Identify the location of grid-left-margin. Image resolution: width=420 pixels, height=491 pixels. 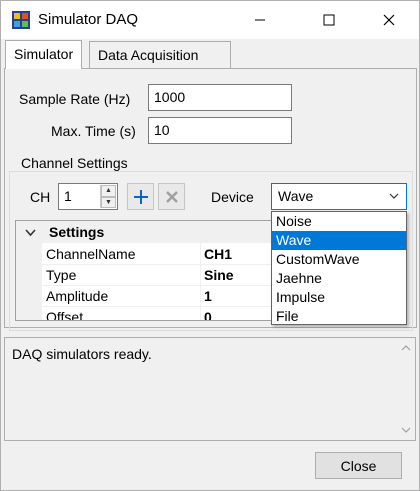
(29, 281).